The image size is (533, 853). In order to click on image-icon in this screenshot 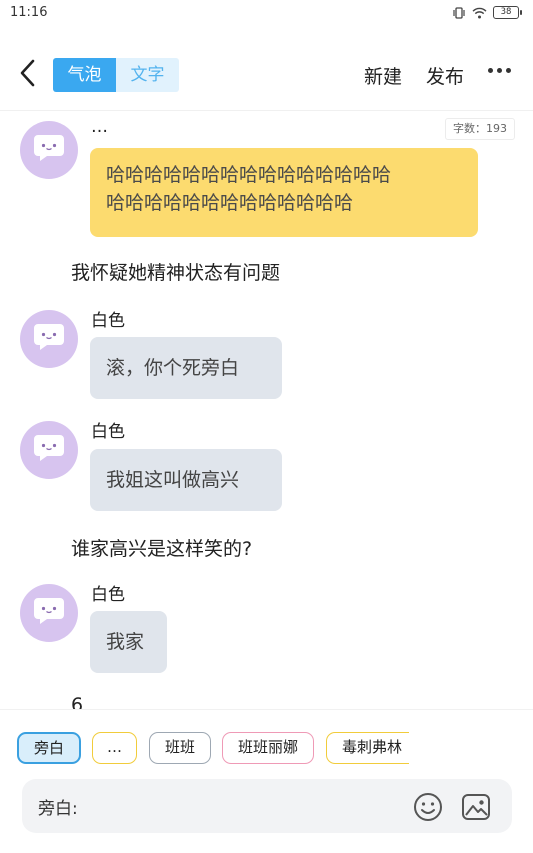, I will do `click(476, 810)`.